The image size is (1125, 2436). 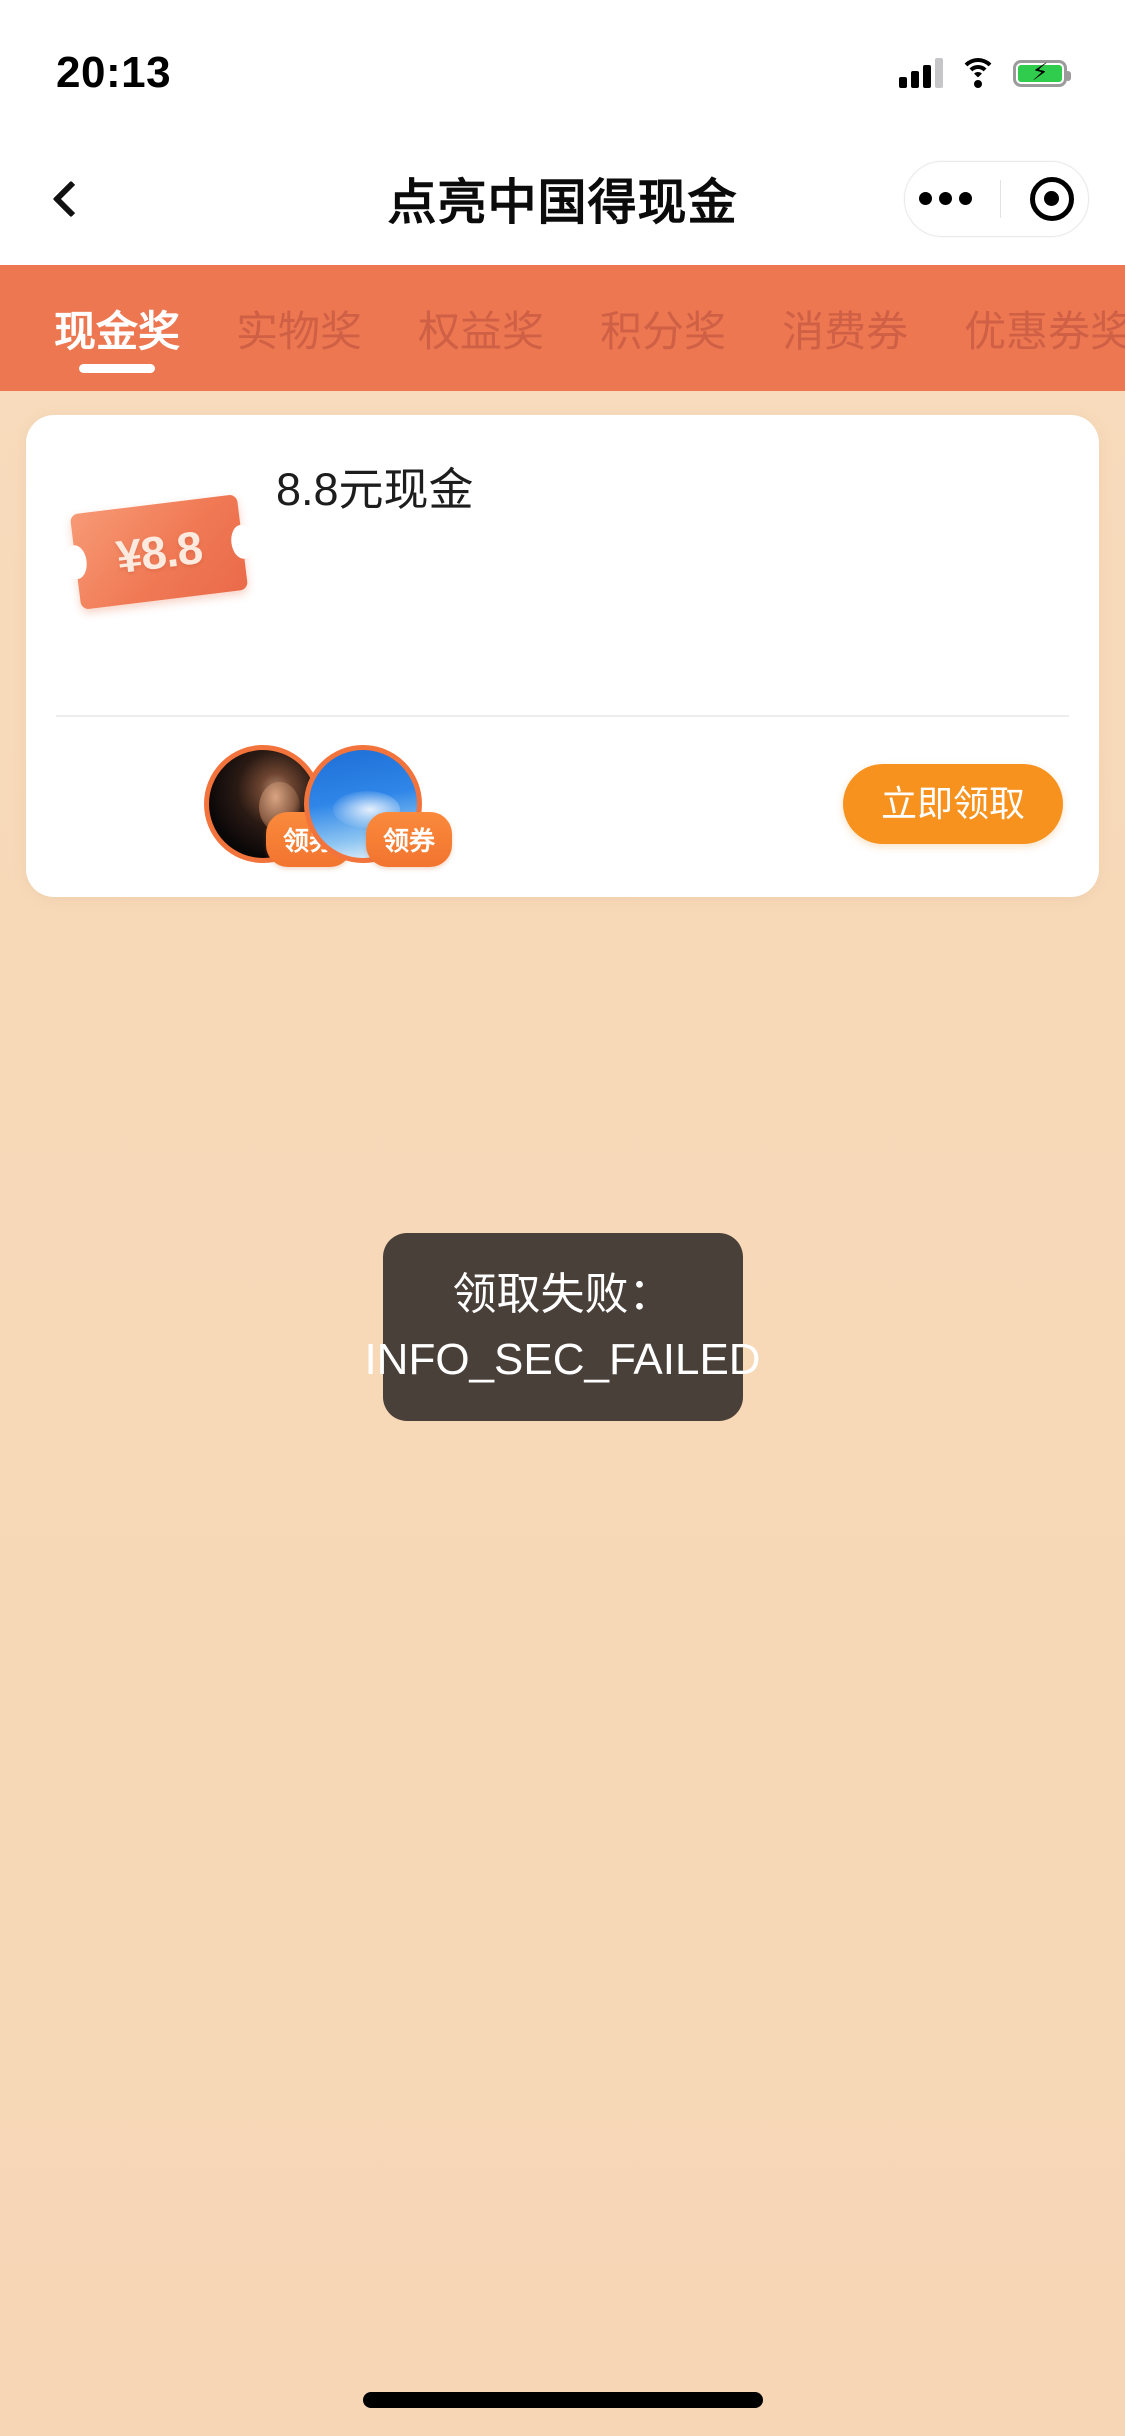 What do you see at coordinates (378, 806) in the screenshot?
I see `avatar-item: 领券` at bounding box center [378, 806].